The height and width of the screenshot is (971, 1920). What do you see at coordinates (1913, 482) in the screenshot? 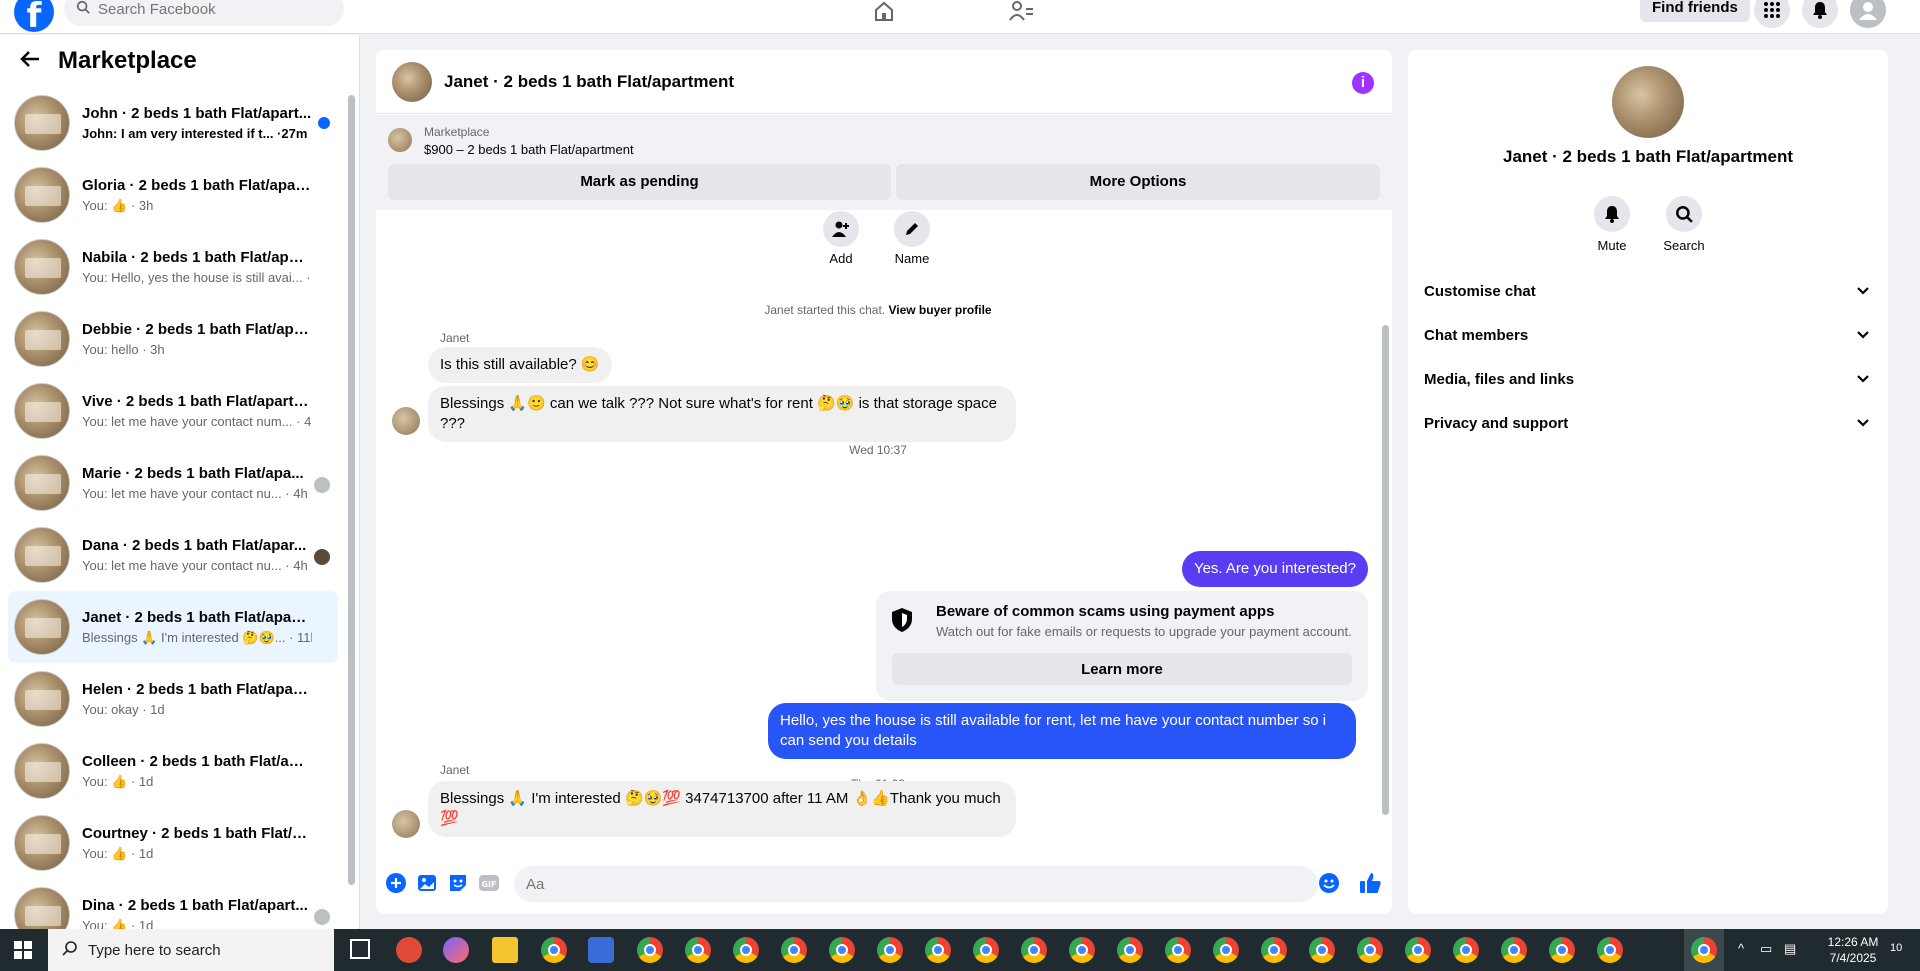
I see `page-scrollbar` at bounding box center [1913, 482].